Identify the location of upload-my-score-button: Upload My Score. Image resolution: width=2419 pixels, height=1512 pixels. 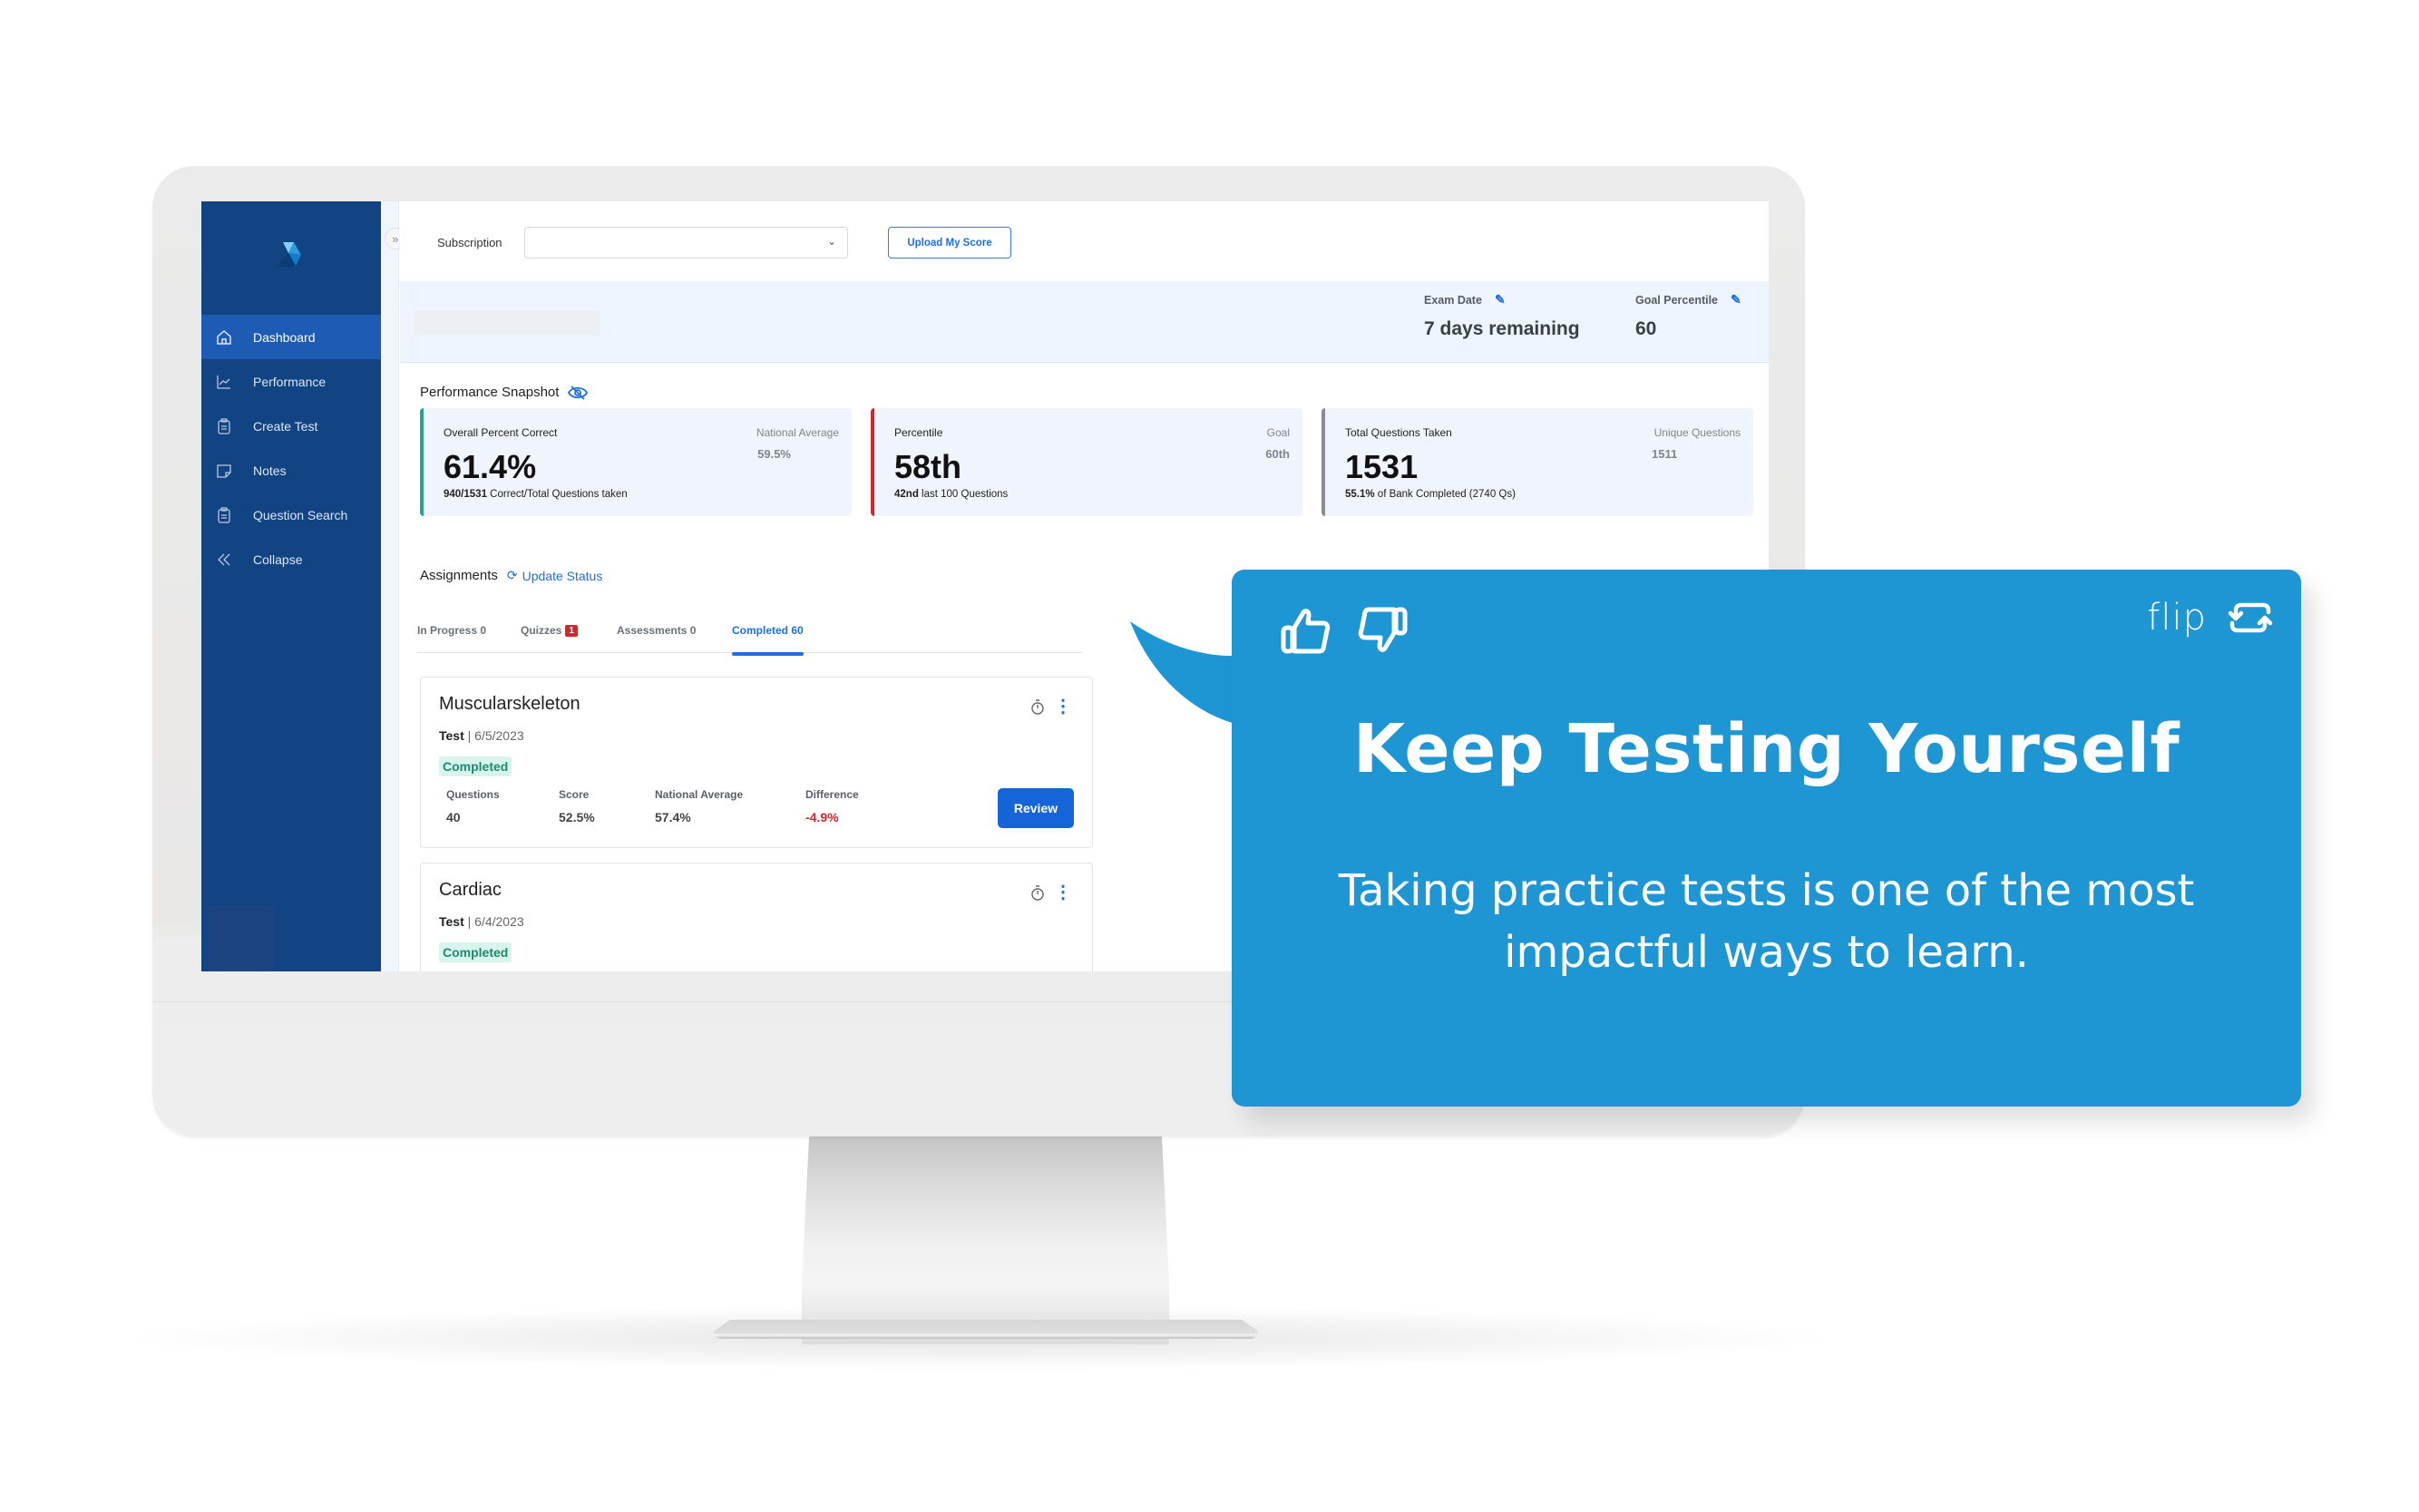
(950, 243).